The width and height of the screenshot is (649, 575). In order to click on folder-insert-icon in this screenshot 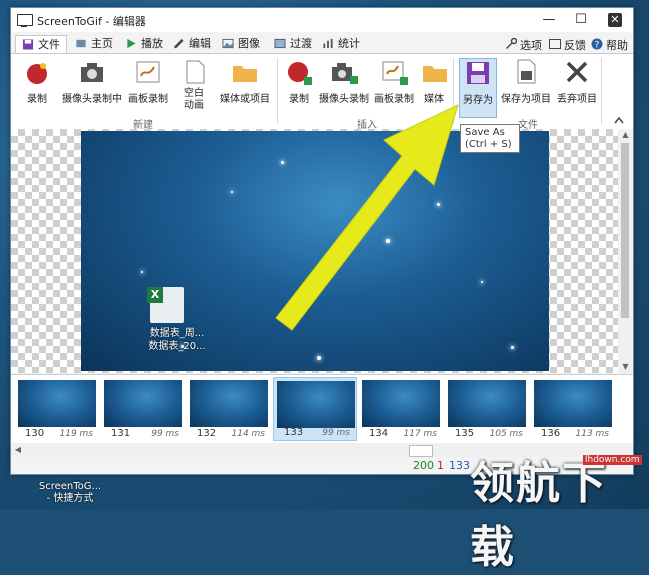, I will do `click(435, 74)`.